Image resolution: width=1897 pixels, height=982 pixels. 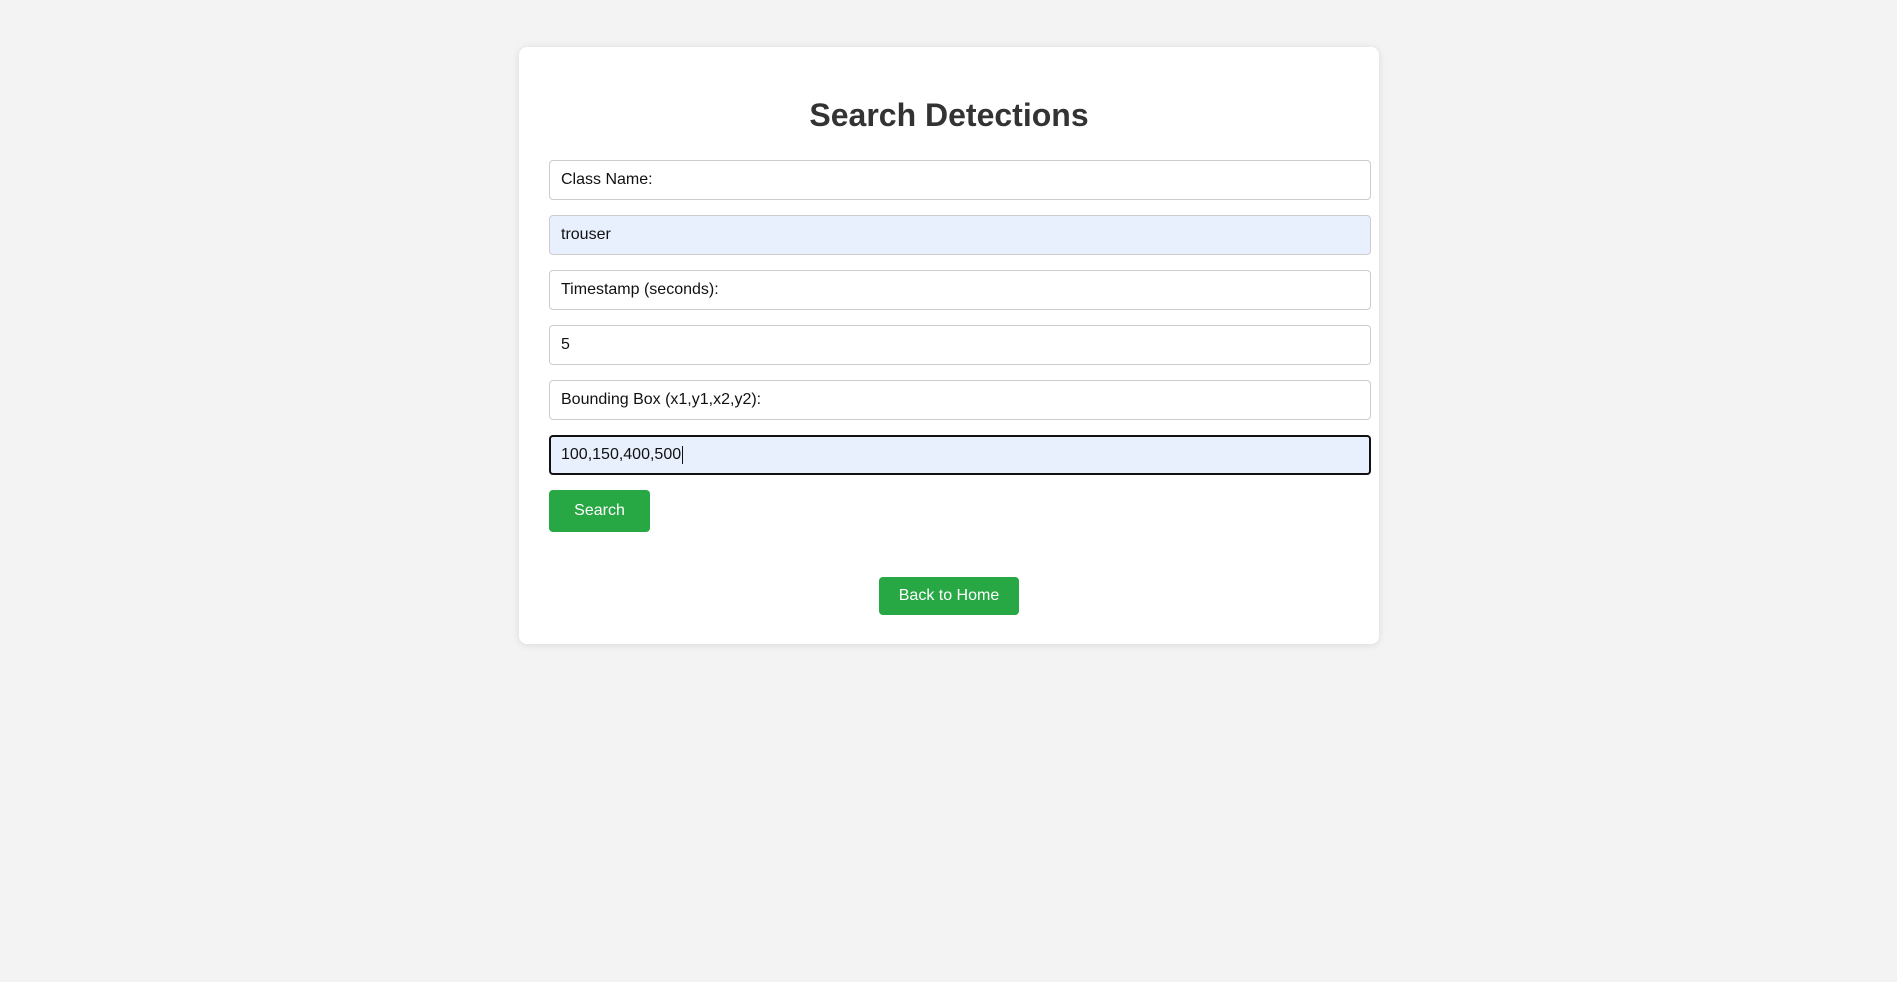 I want to click on back-to-home-button: Back to Home, so click(x=949, y=596).